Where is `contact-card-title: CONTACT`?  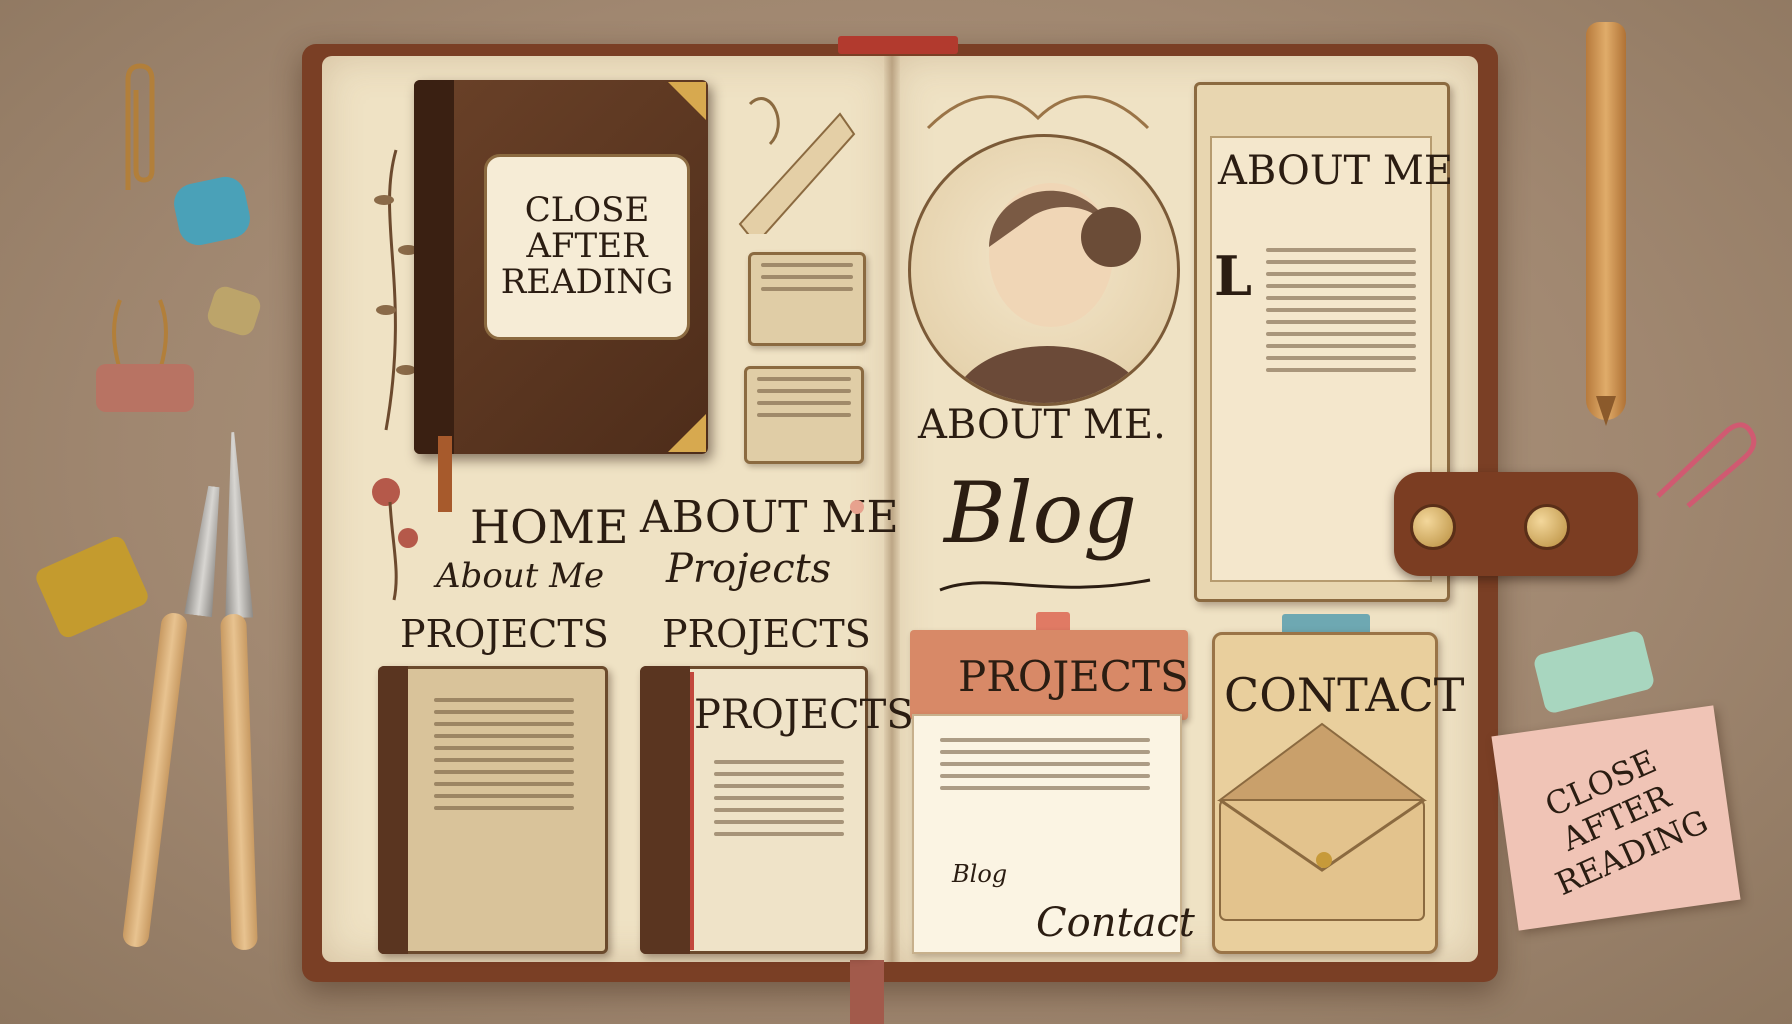 contact-card-title: CONTACT is located at coordinates (1344, 695).